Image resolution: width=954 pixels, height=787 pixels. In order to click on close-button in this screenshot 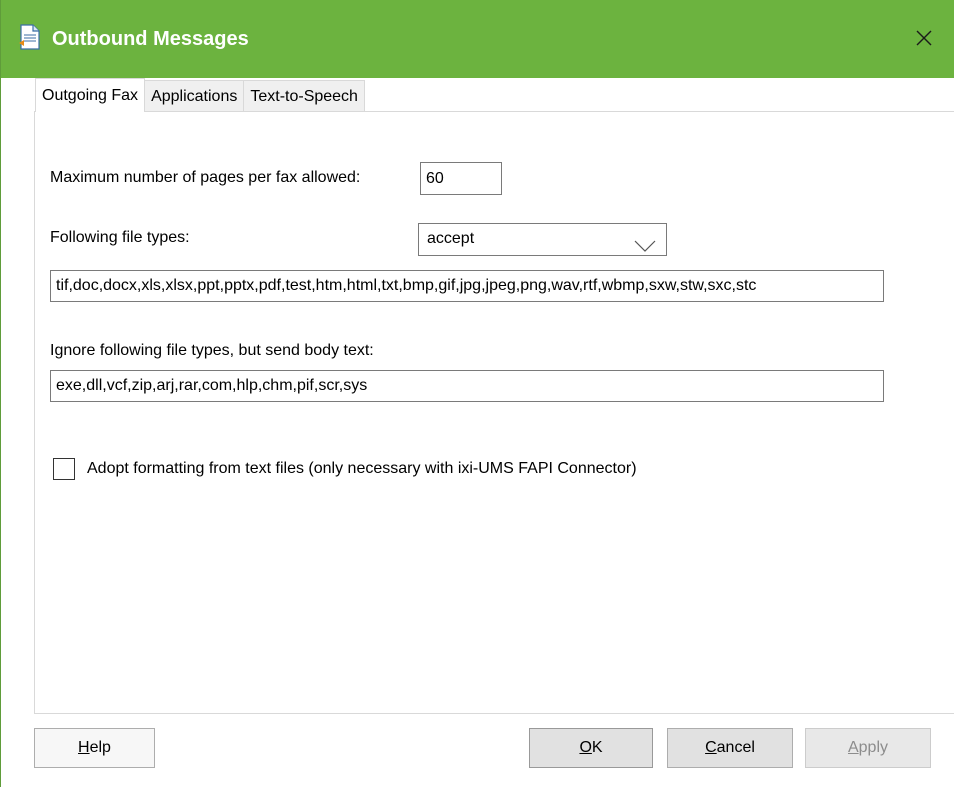, I will do `click(924, 38)`.